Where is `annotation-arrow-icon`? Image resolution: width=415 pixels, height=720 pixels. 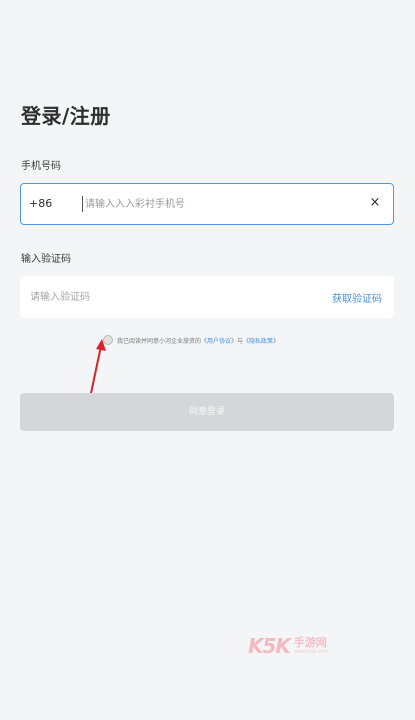 annotation-arrow-icon is located at coordinates (97, 369).